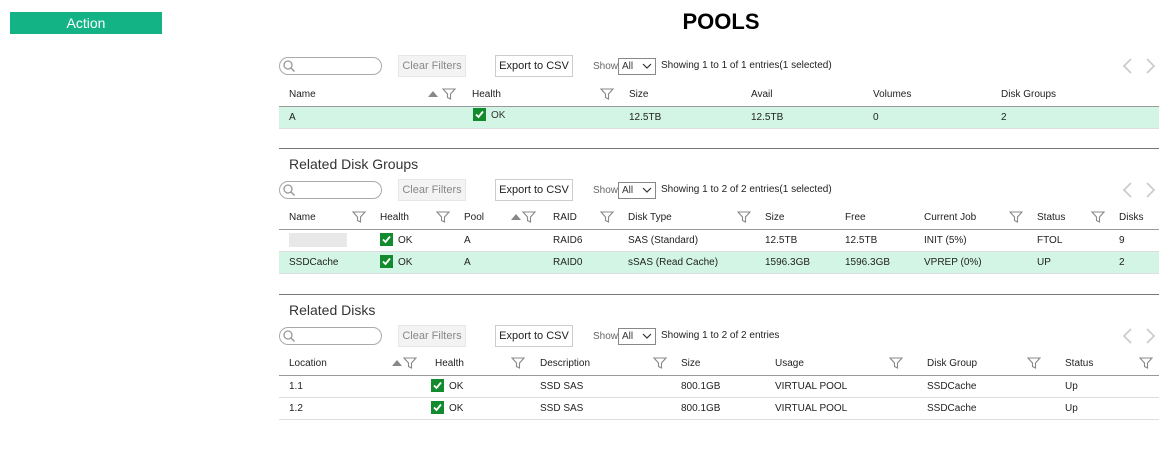  I want to click on cell-free: 1596.3GB, so click(874, 262).